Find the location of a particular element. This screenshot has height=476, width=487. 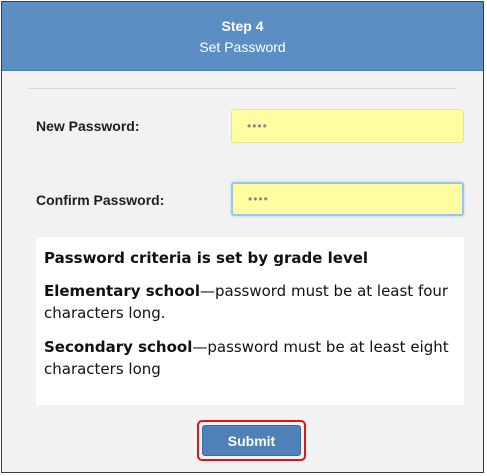

submit-highlight: Submit is located at coordinates (251, 440).